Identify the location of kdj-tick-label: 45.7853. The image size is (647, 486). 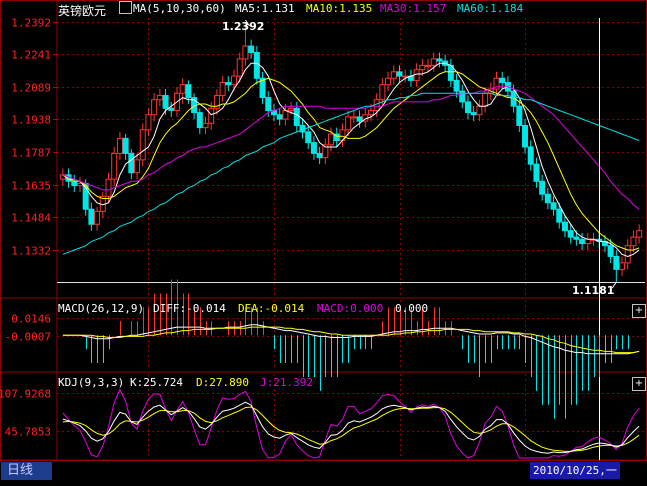
(28, 432).